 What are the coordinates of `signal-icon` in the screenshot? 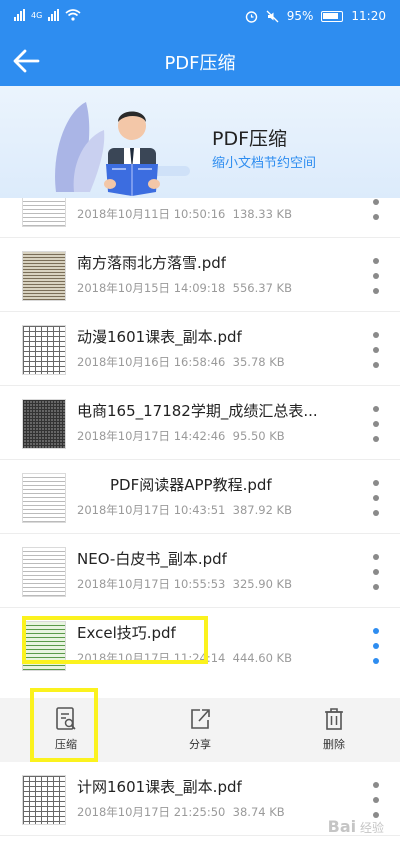 It's located at (19, 15).